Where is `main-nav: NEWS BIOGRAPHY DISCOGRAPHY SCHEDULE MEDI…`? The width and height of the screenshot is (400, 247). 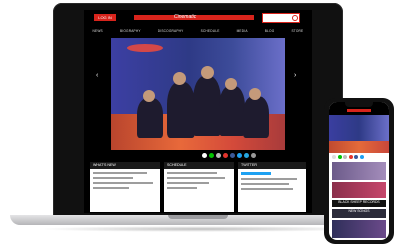 main-nav: NEWS BIOGRAPHY DISCOGRAPHY SCHEDULE MEDI… is located at coordinates (198, 31).